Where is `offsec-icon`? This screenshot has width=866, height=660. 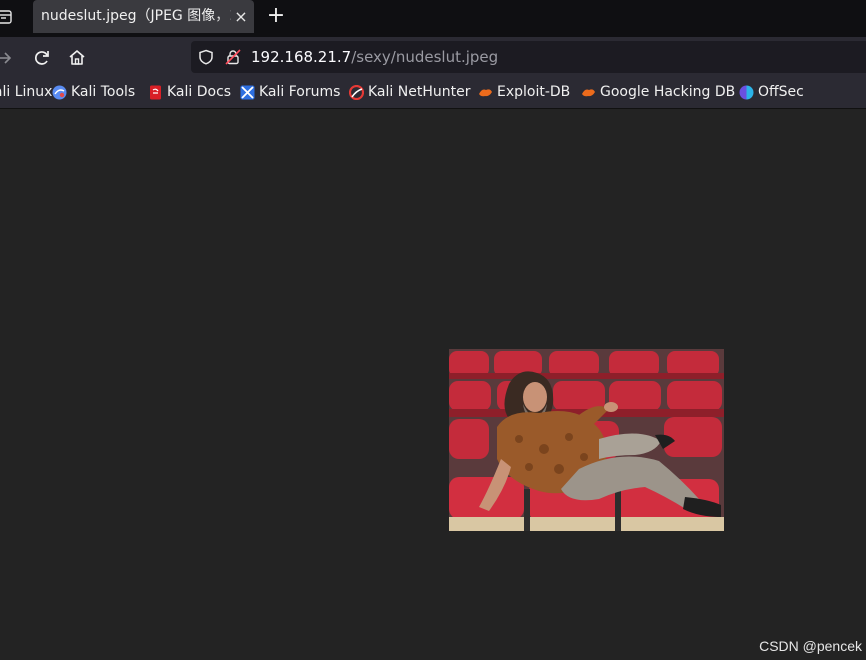
offsec-icon is located at coordinates (746, 92).